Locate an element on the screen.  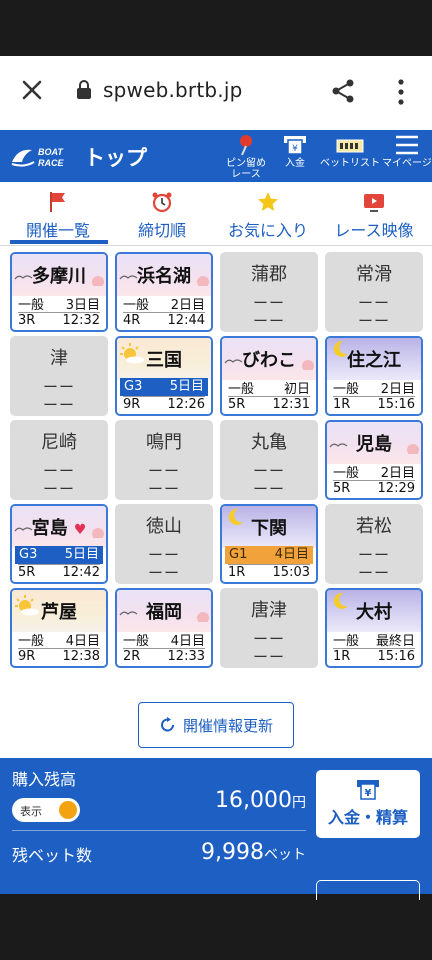
venue-name: 常滑 is located at coordinates (374, 274).